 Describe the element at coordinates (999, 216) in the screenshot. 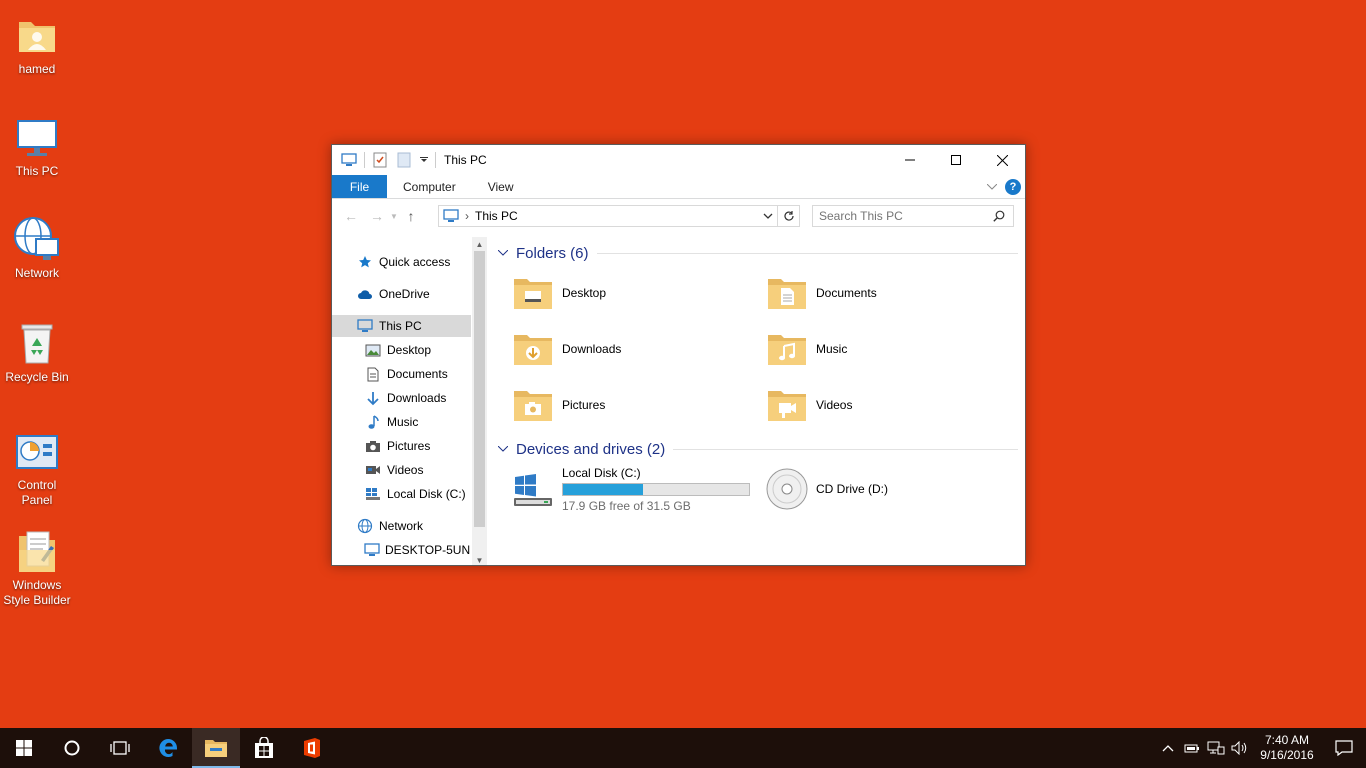

I see `search-icon` at that location.